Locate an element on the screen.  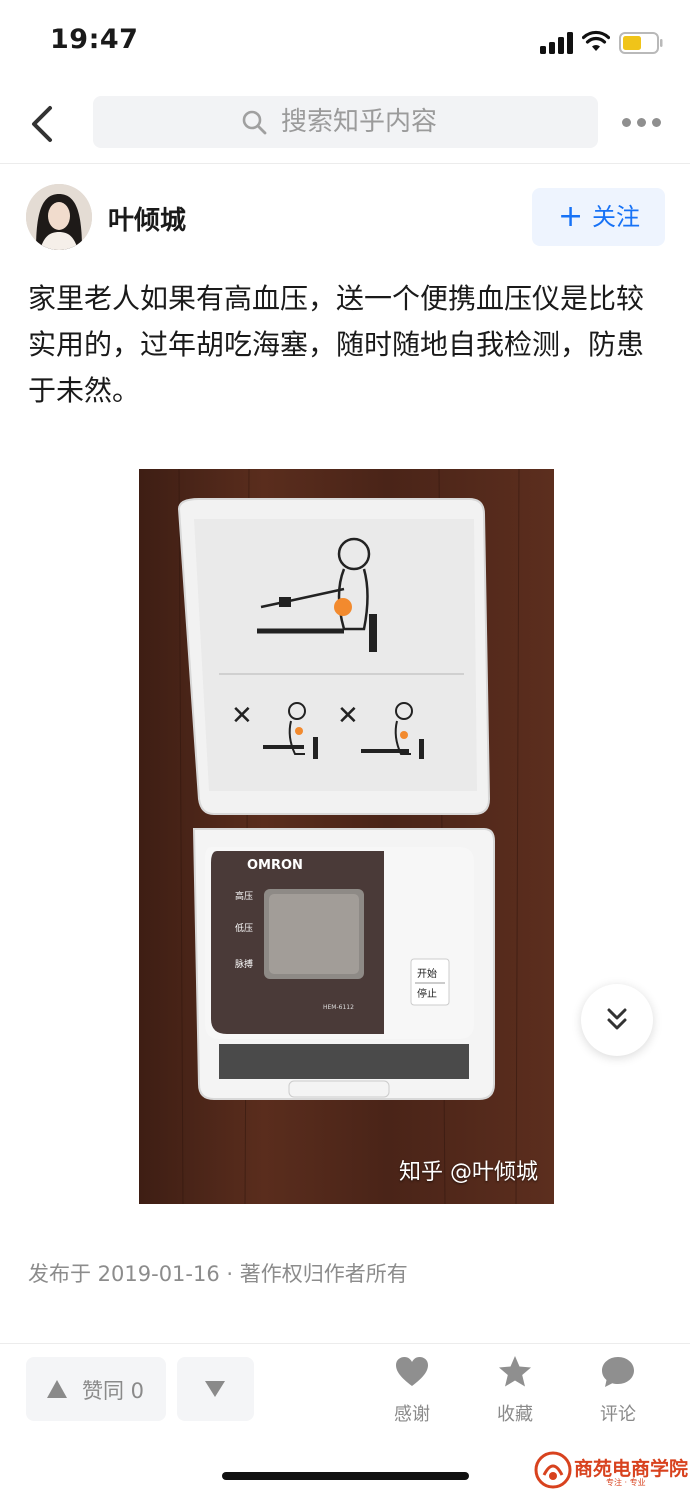
vote-up-label: 赞同 0 is located at coordinates (113, 1391).